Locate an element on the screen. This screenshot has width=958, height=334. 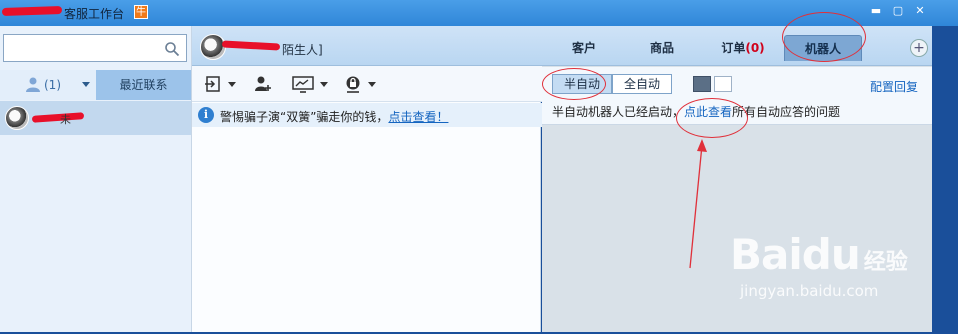
person-icon is located at coordinates (33, 84).